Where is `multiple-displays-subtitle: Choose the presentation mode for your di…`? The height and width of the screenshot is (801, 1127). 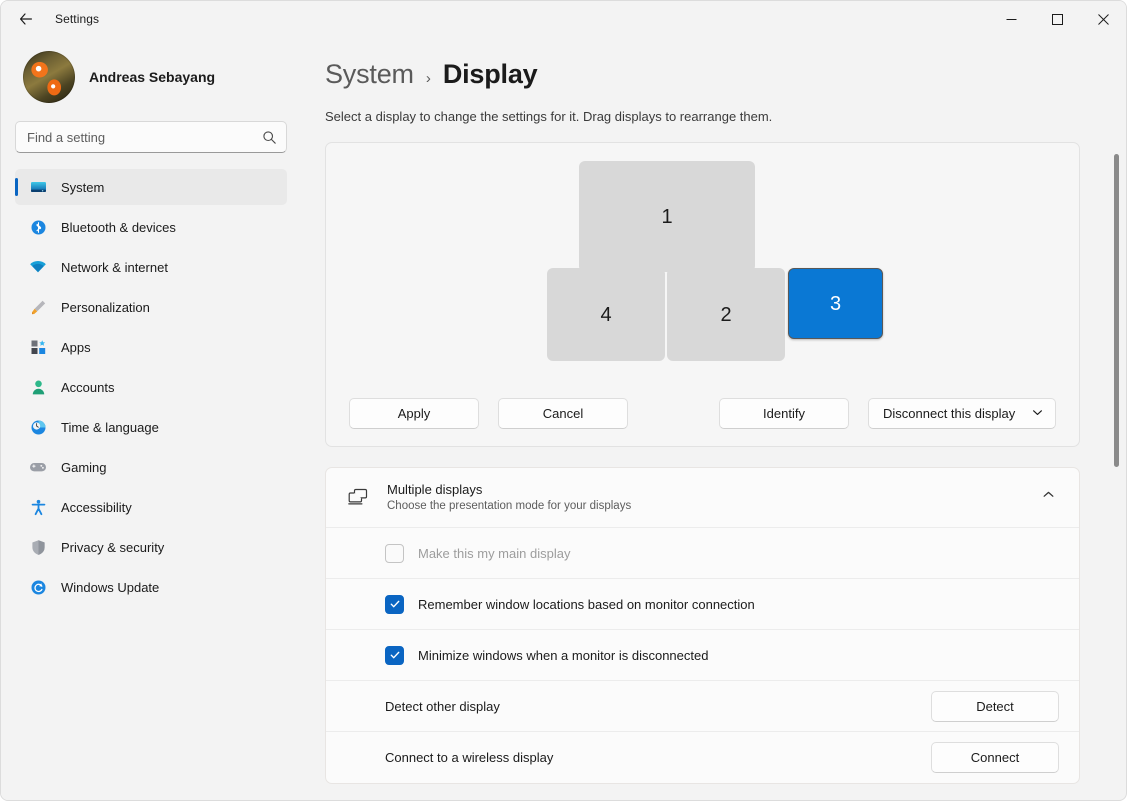 multiple-displays-subtitle: Choose the presentation mode for your di… is located at coordinates (509, 506).